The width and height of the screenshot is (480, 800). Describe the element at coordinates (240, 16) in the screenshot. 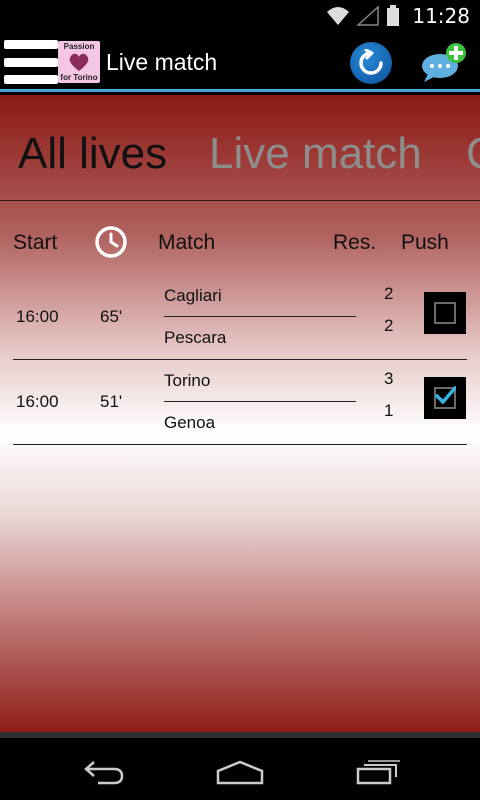

I see `status-bar: 11:28` at that location.